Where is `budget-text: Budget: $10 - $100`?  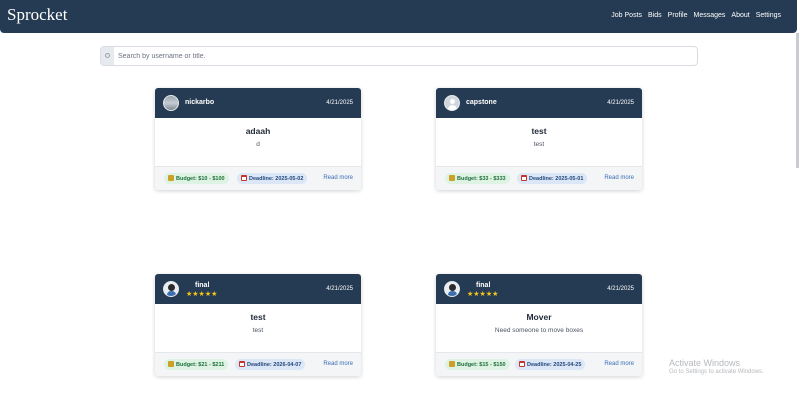 budget-text: Budget: $10 - $100 is located at coordinates (200, 179).